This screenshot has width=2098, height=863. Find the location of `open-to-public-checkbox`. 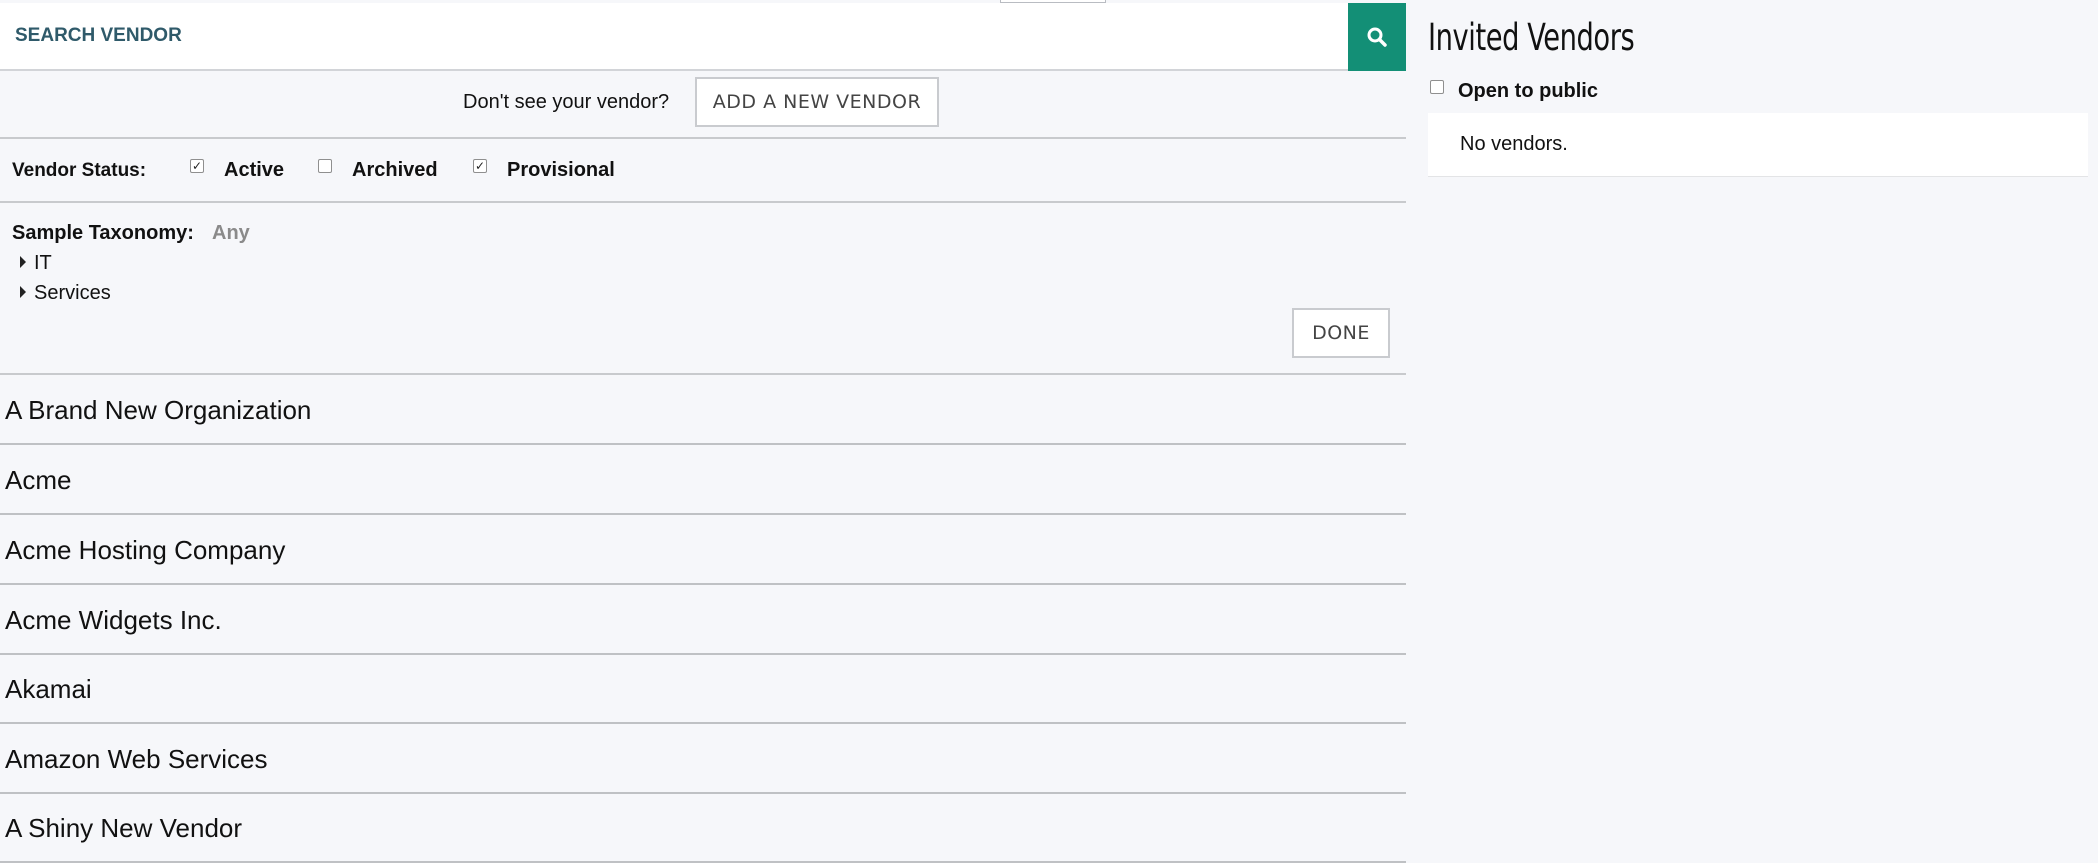

open-to-public-checkbox is located at coordinates (1437, 87).